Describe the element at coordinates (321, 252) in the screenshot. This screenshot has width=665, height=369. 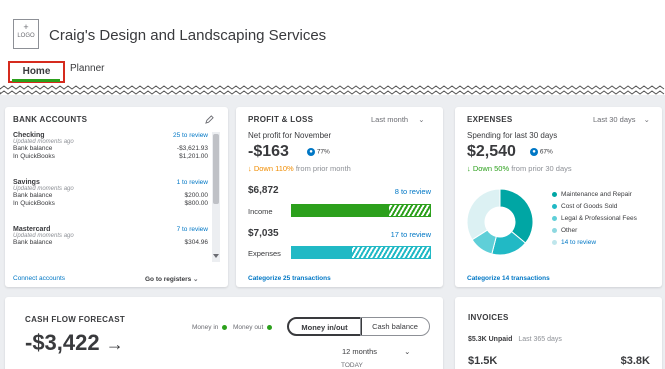
I see `expenses-bar-fill` at that location.